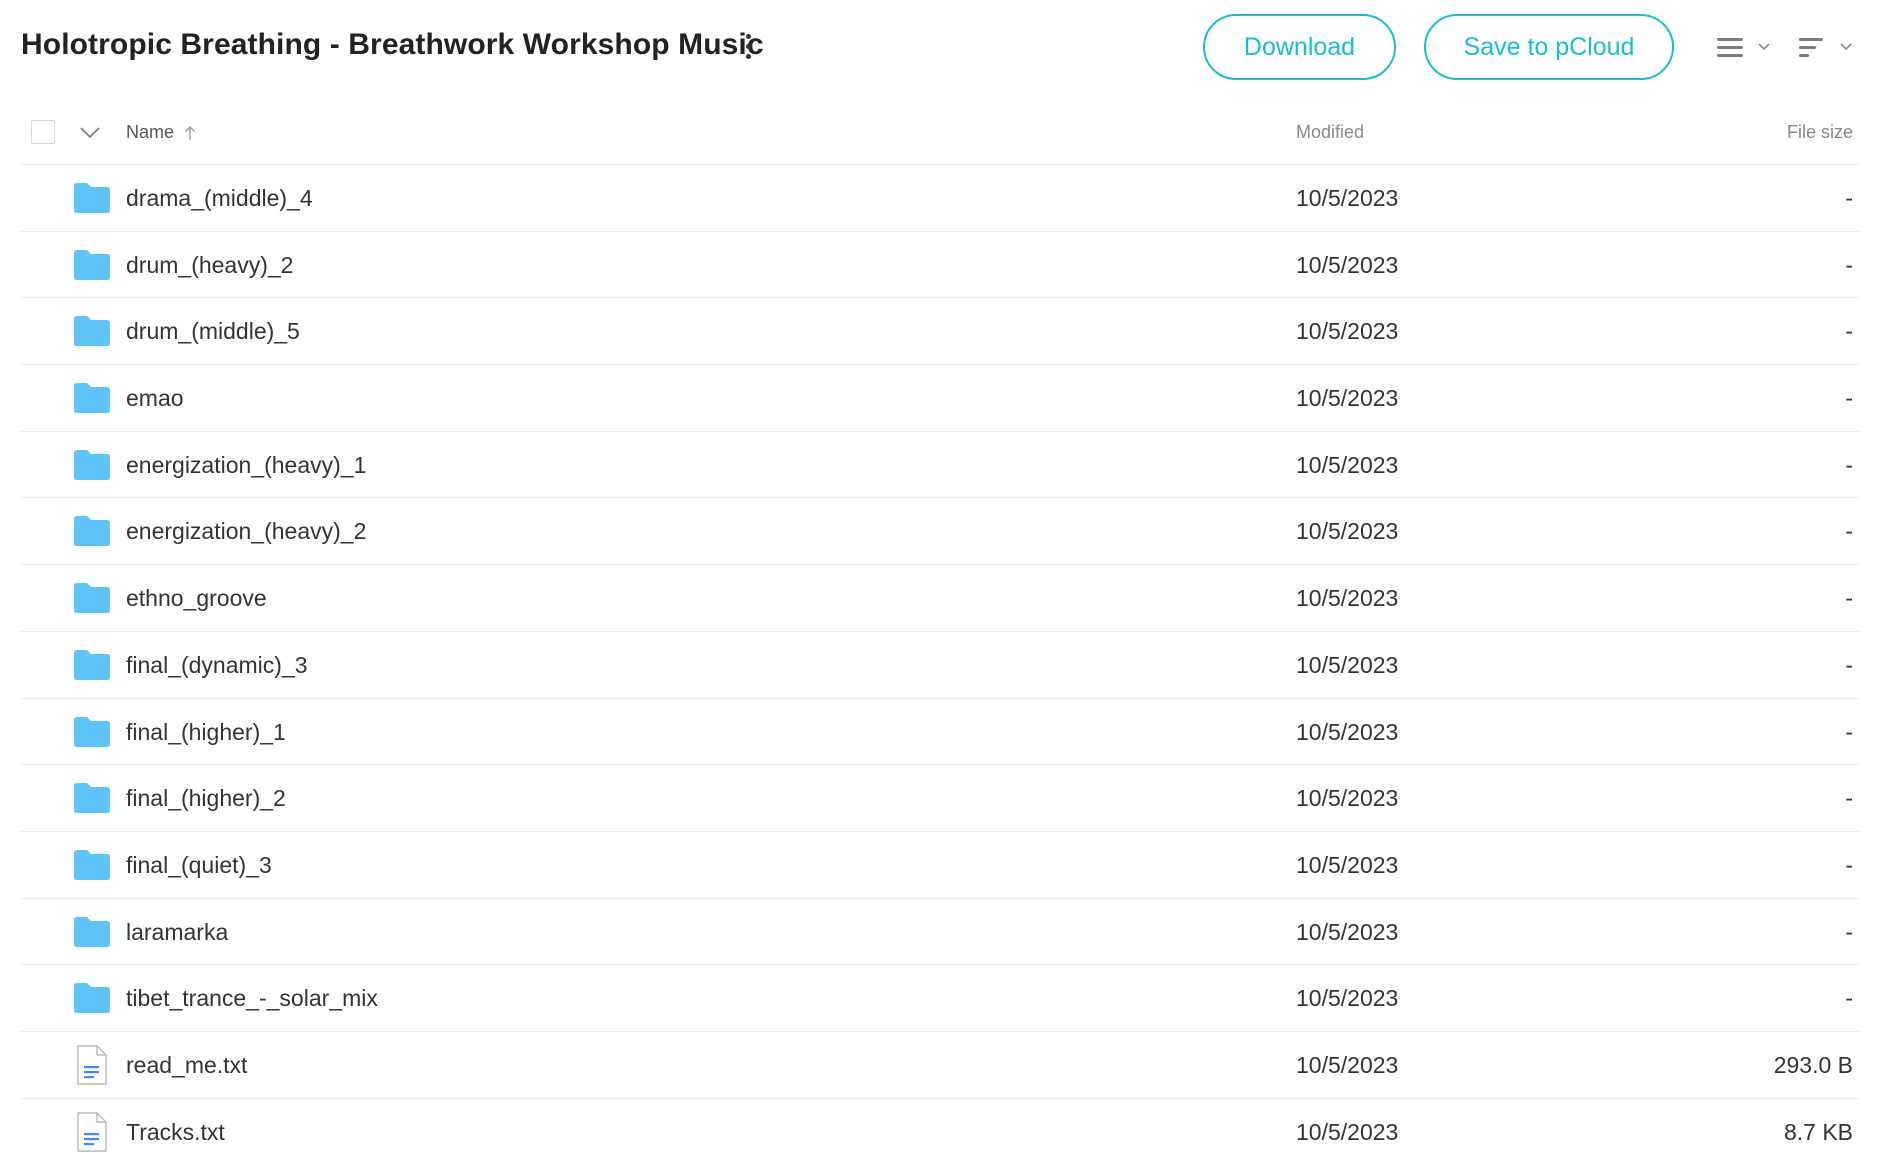 The width and height of the screenshot is (1881, 1153). What do you see at coordinates (748, 46) in the screenshot?
I see `more-options-icon` at bounding box center [748, 46].